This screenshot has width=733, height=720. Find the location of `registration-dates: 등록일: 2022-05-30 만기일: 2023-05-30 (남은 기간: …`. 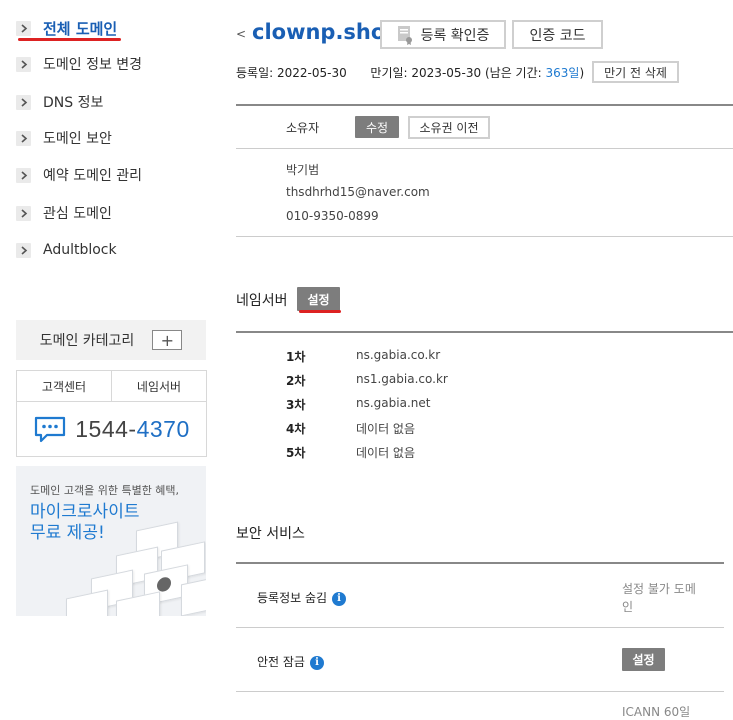

registration-dates: 등록일: 2022-05-30 만기일: 2023-05-30 (남은 기간: … is located at coordinates (410, 72).